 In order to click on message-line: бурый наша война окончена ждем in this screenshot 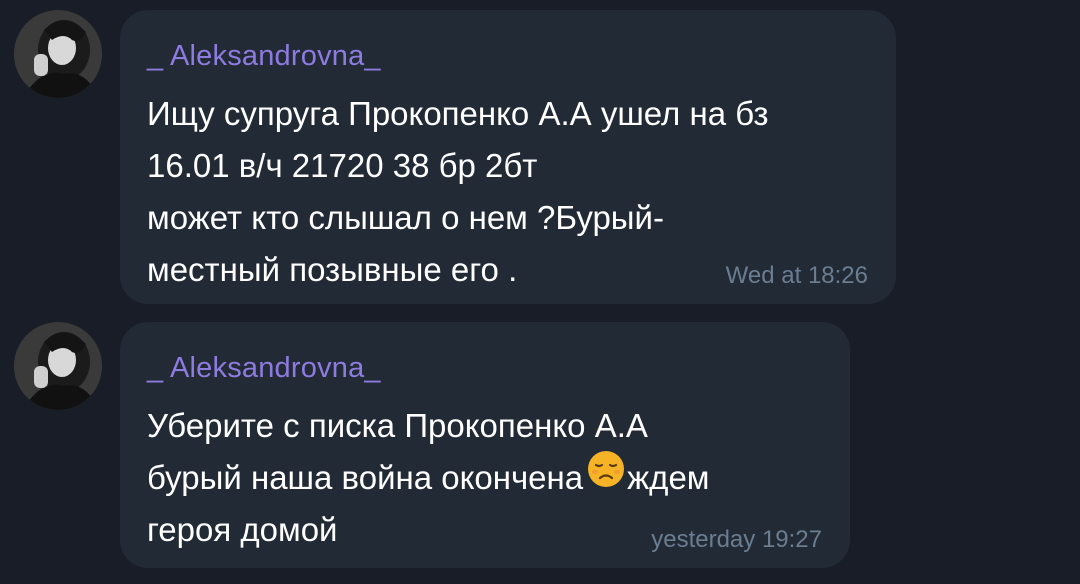, I will do `click(428, 477)`.